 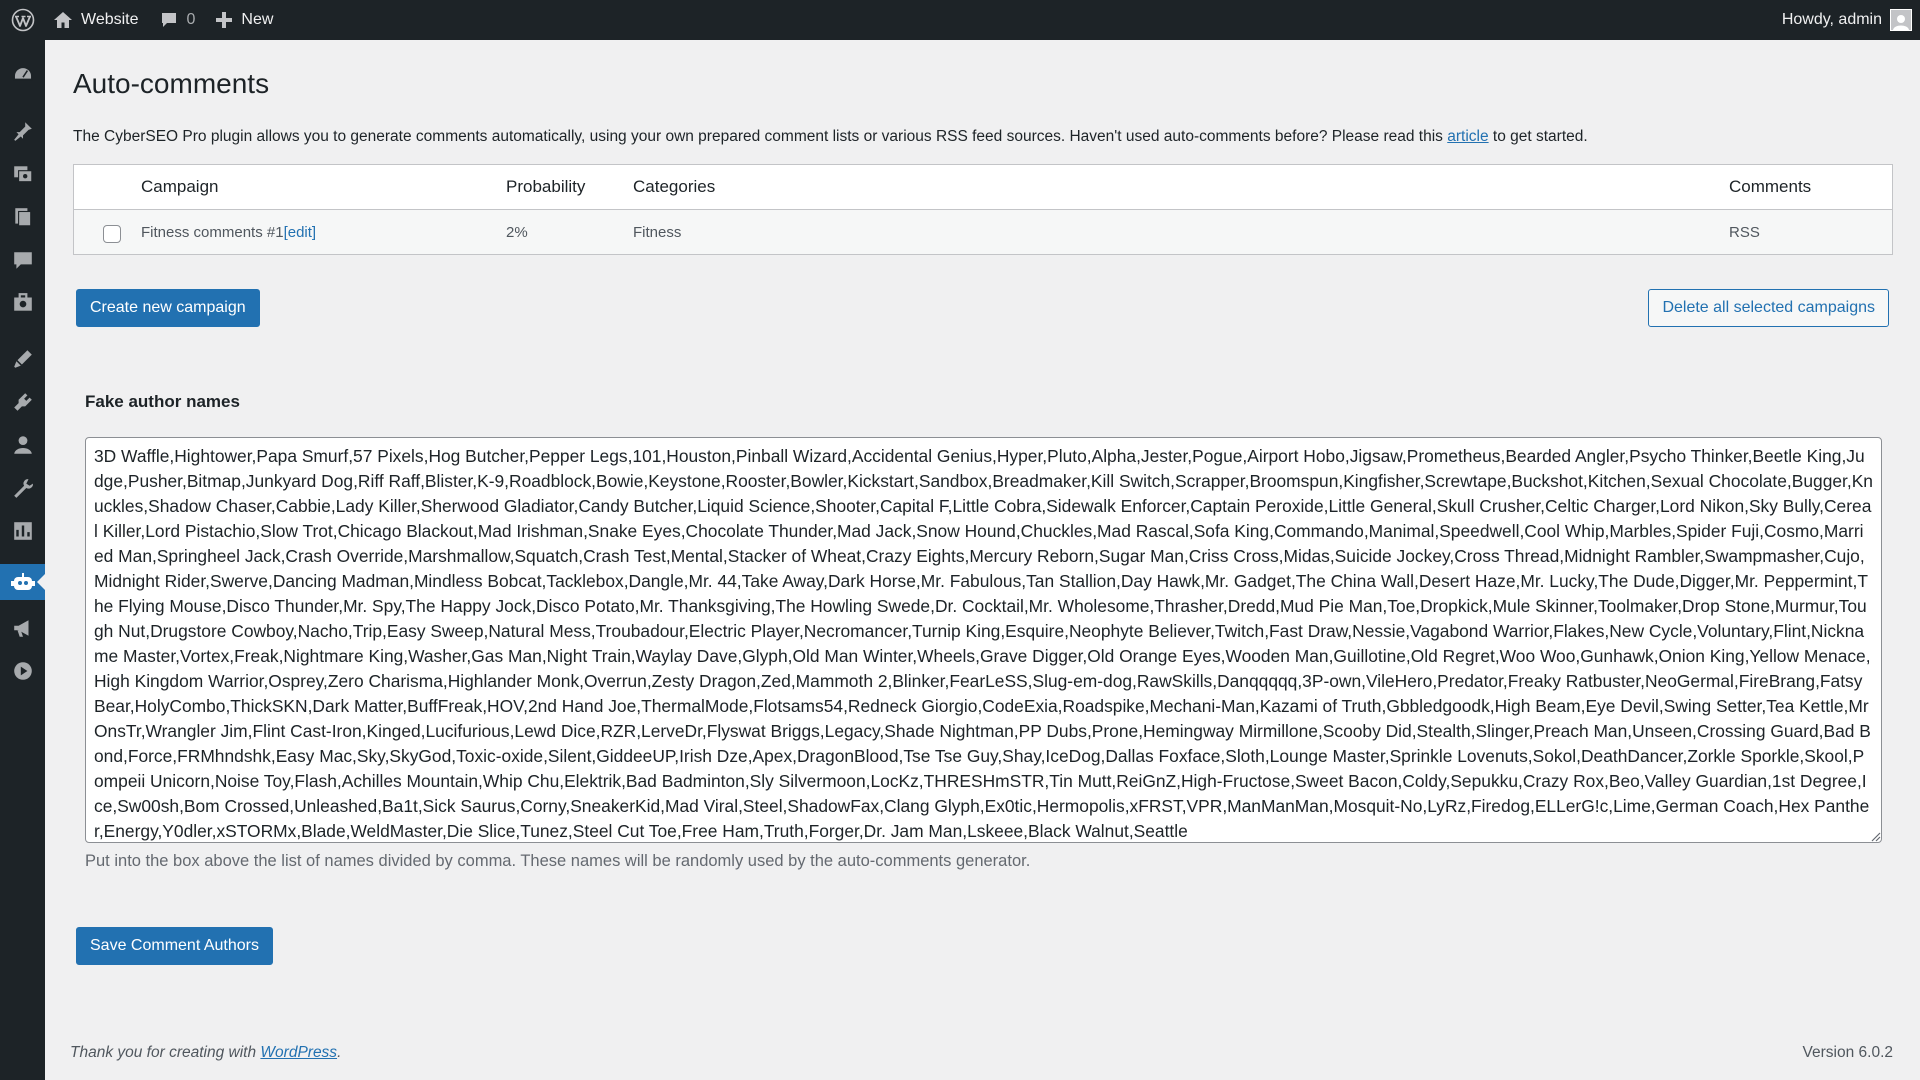 I want to click on footer-thanks: Thank you for creating with WordPress., so click(x=205, y=1053).